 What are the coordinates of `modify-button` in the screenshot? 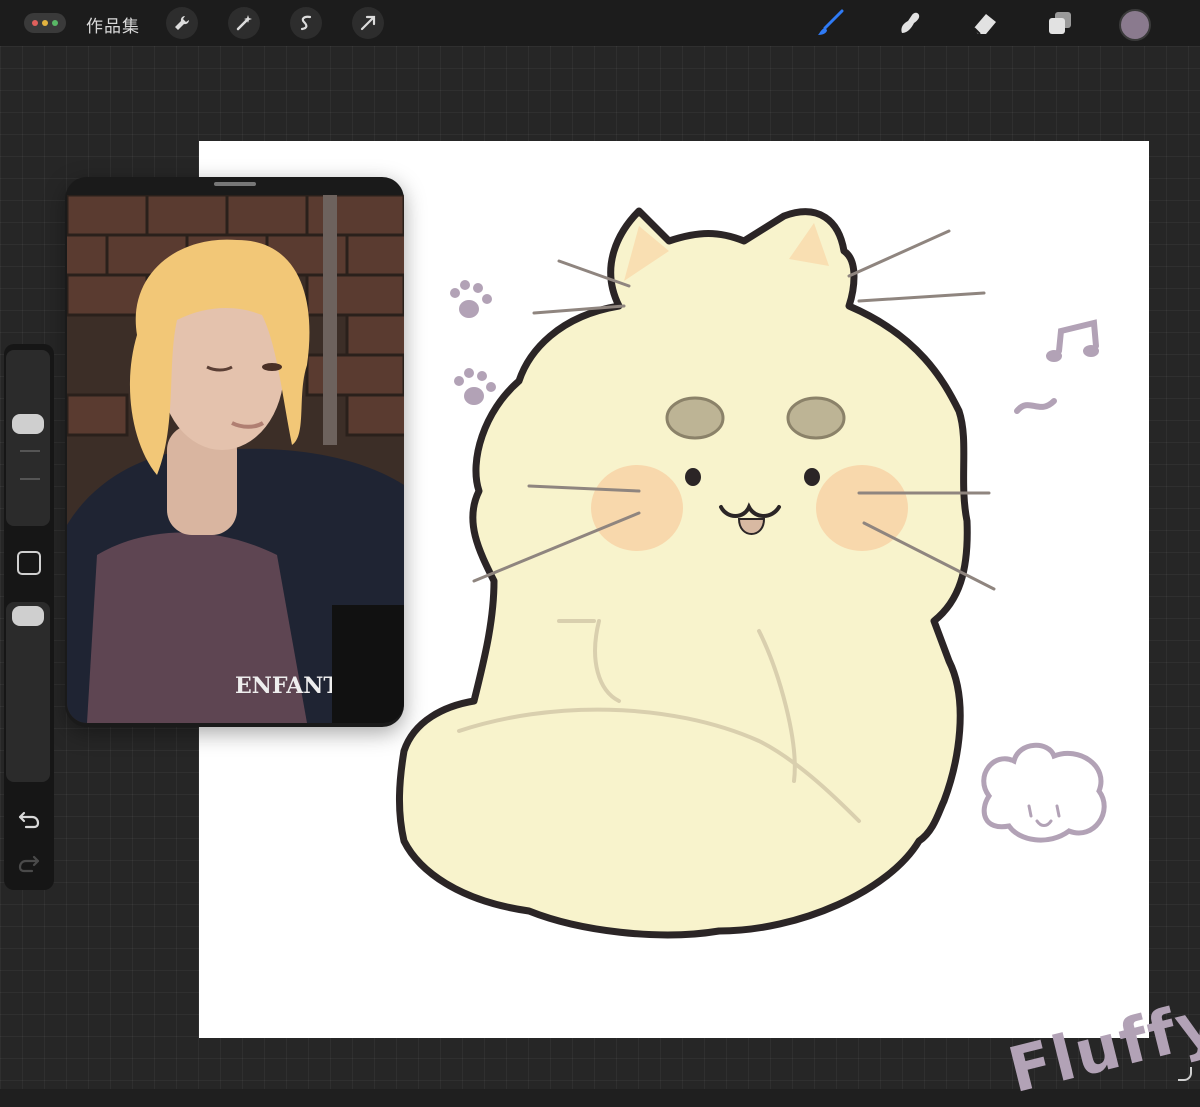 It's located at (29, 563).